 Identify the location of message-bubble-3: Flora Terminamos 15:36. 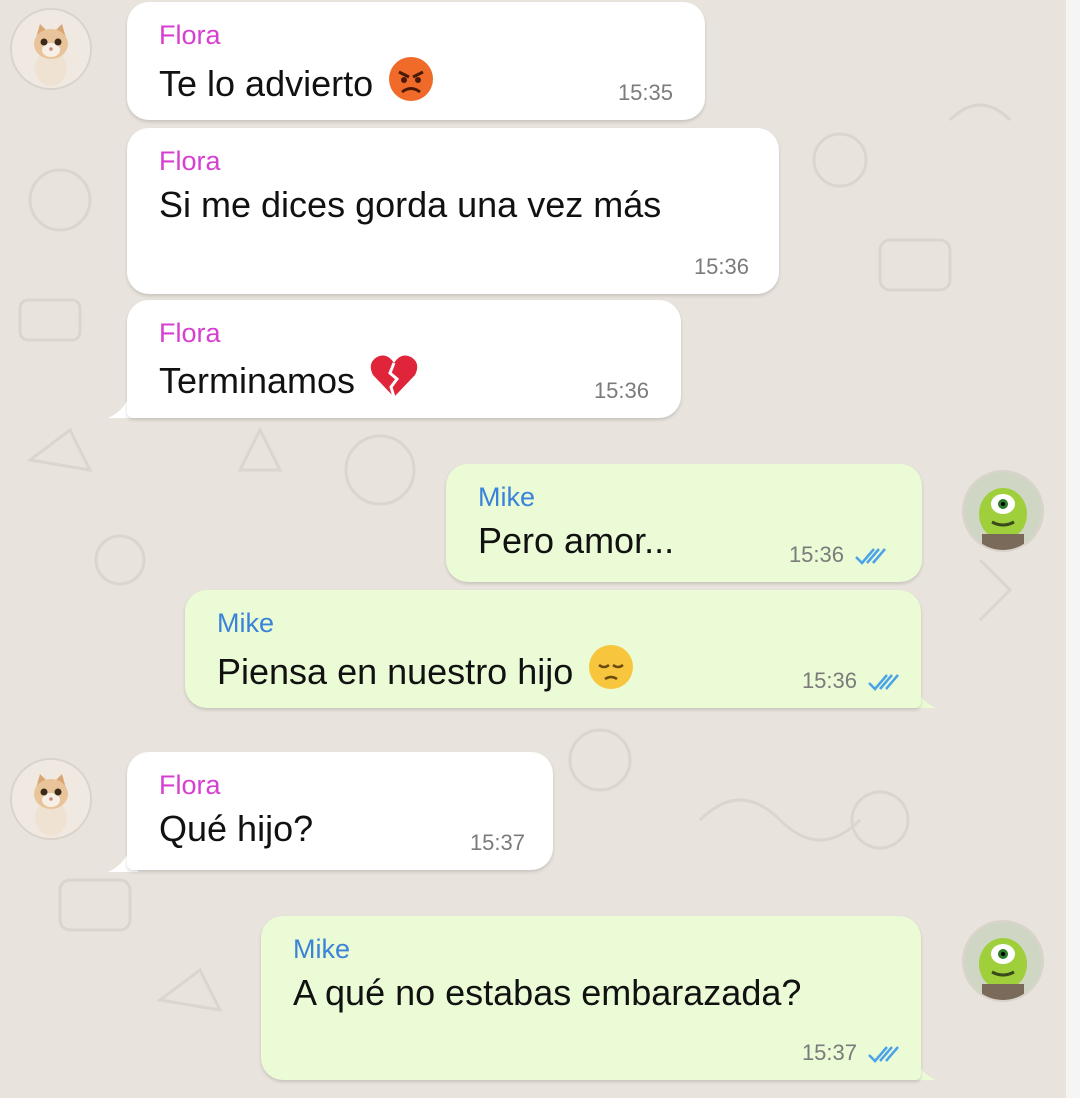
(404, 359).